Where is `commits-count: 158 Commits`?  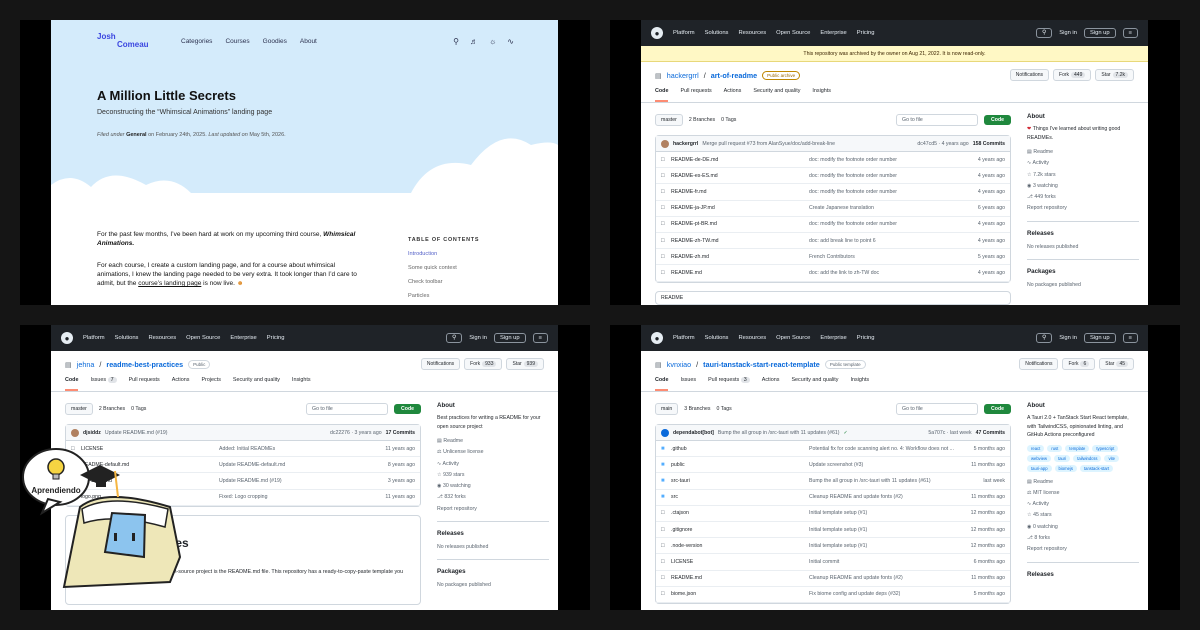 commits-count: 158 Commits is located at coordinates (989, 144).